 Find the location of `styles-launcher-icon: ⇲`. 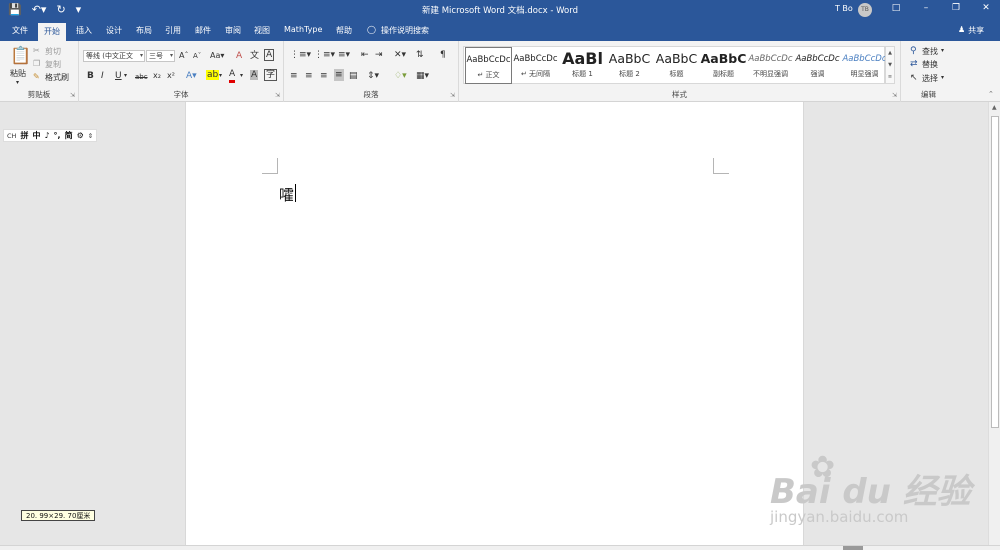

styles-launcher-icon: ⇲ is located at coordinates (894, 95).